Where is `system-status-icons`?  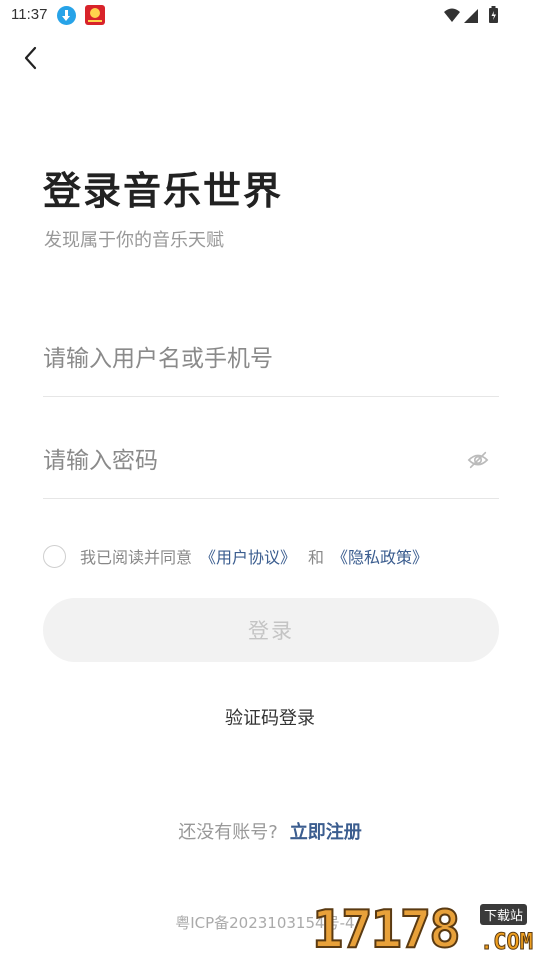 system-status-icons is located at coordinates (471, 14).